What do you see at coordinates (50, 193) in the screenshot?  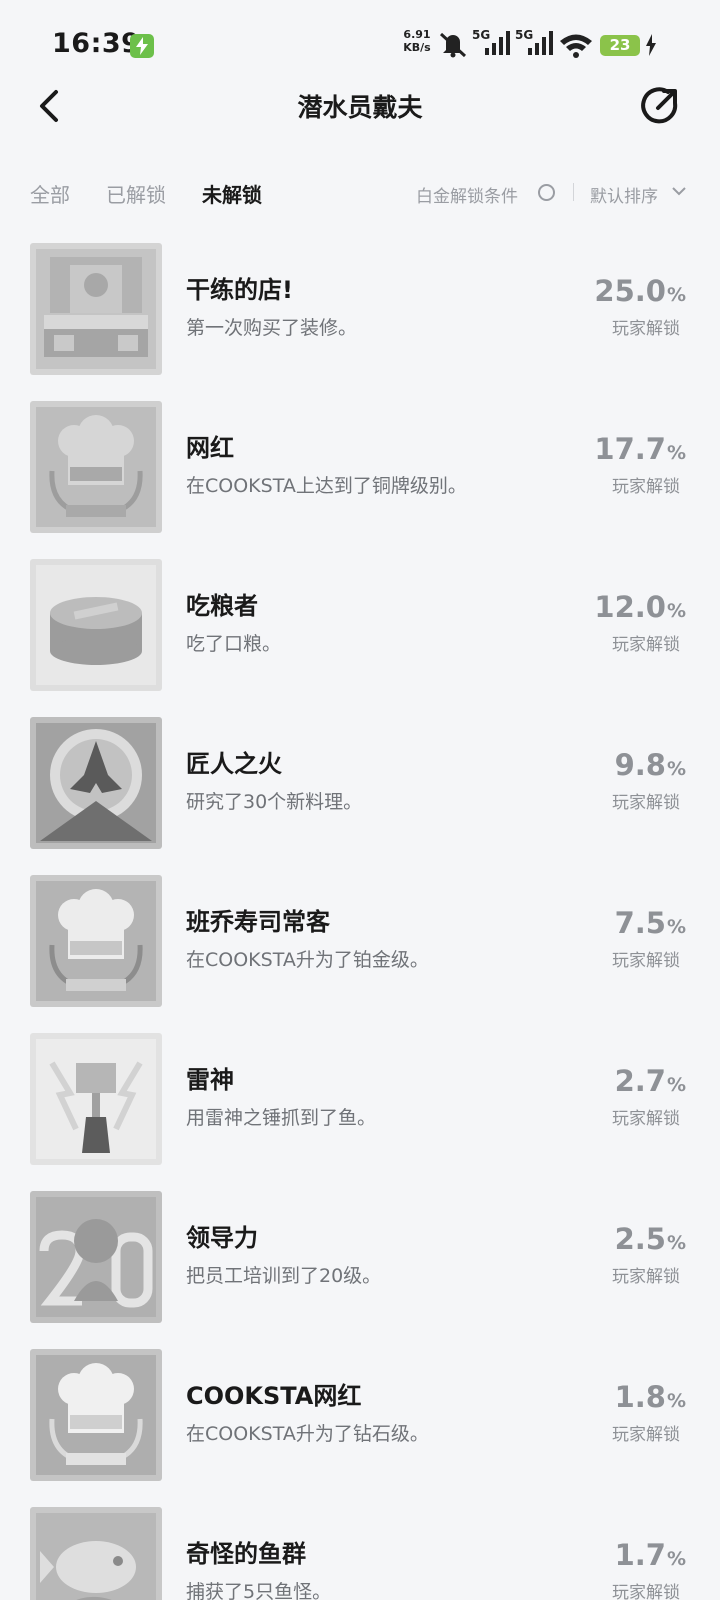 I see `tab-all: 全部` at bounding box center [50, 193].